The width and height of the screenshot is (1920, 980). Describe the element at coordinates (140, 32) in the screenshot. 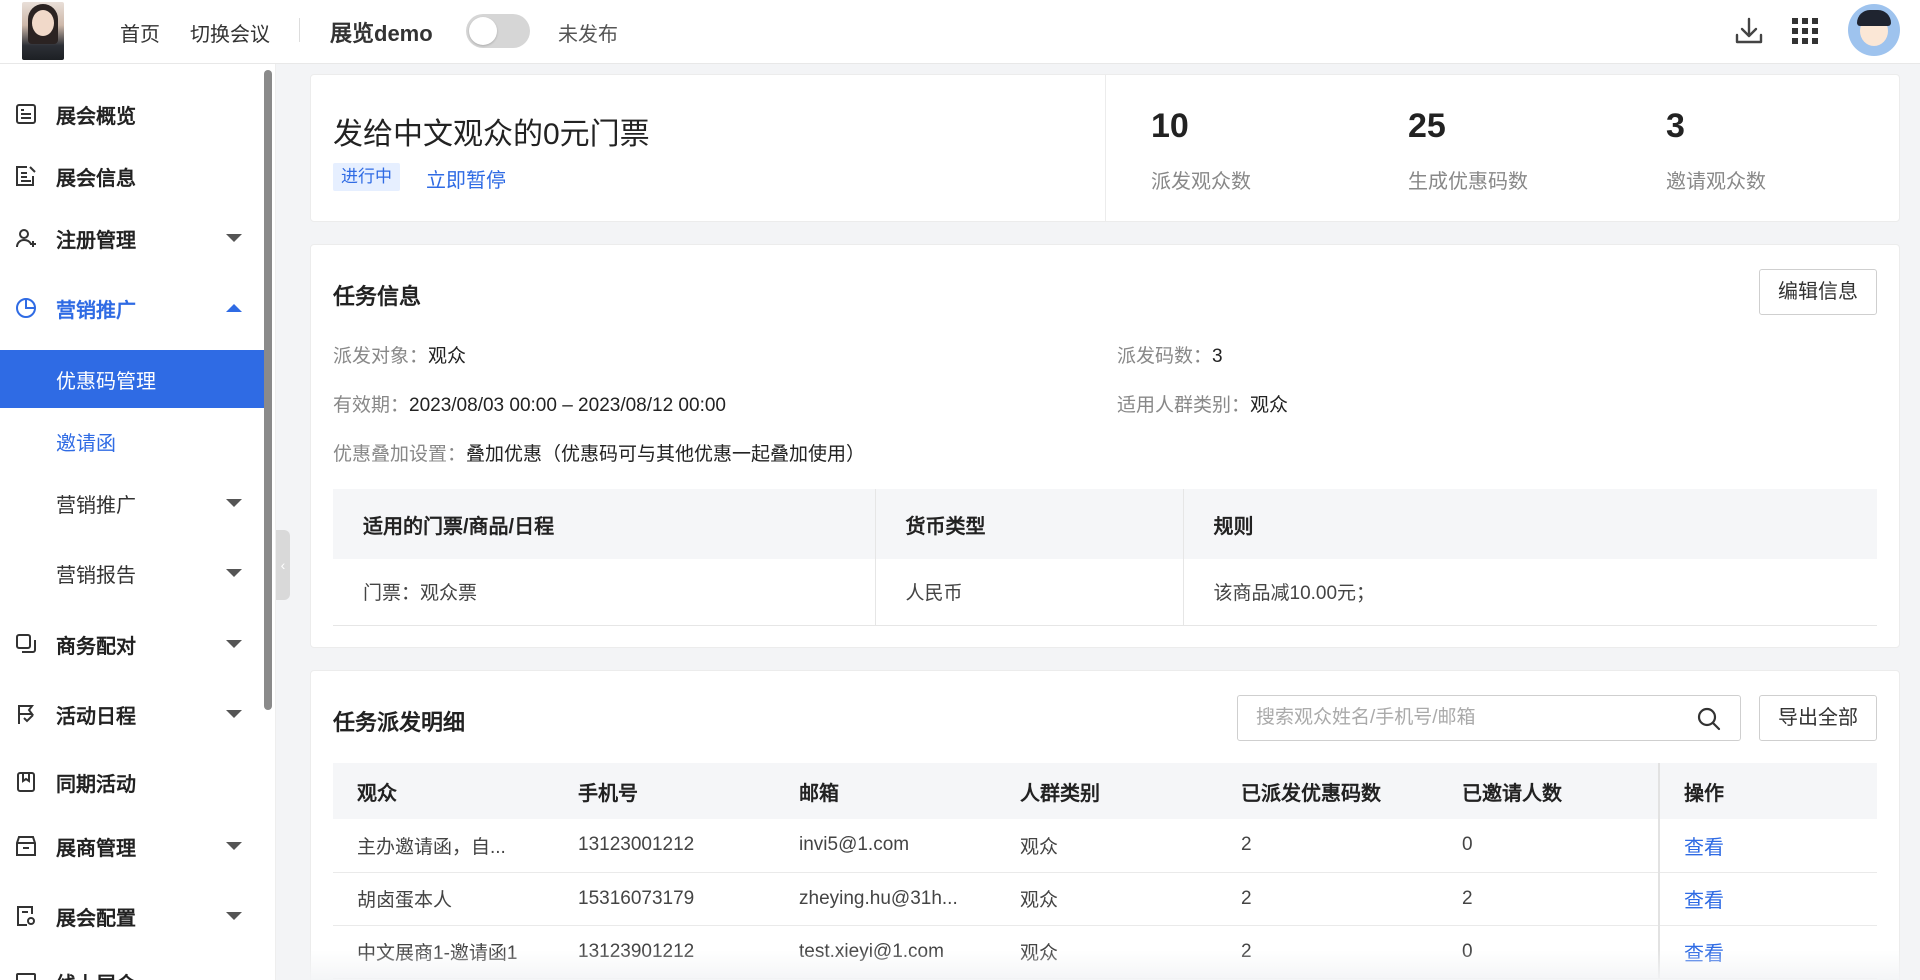

I see `nav-home-link: 首页` at that location.